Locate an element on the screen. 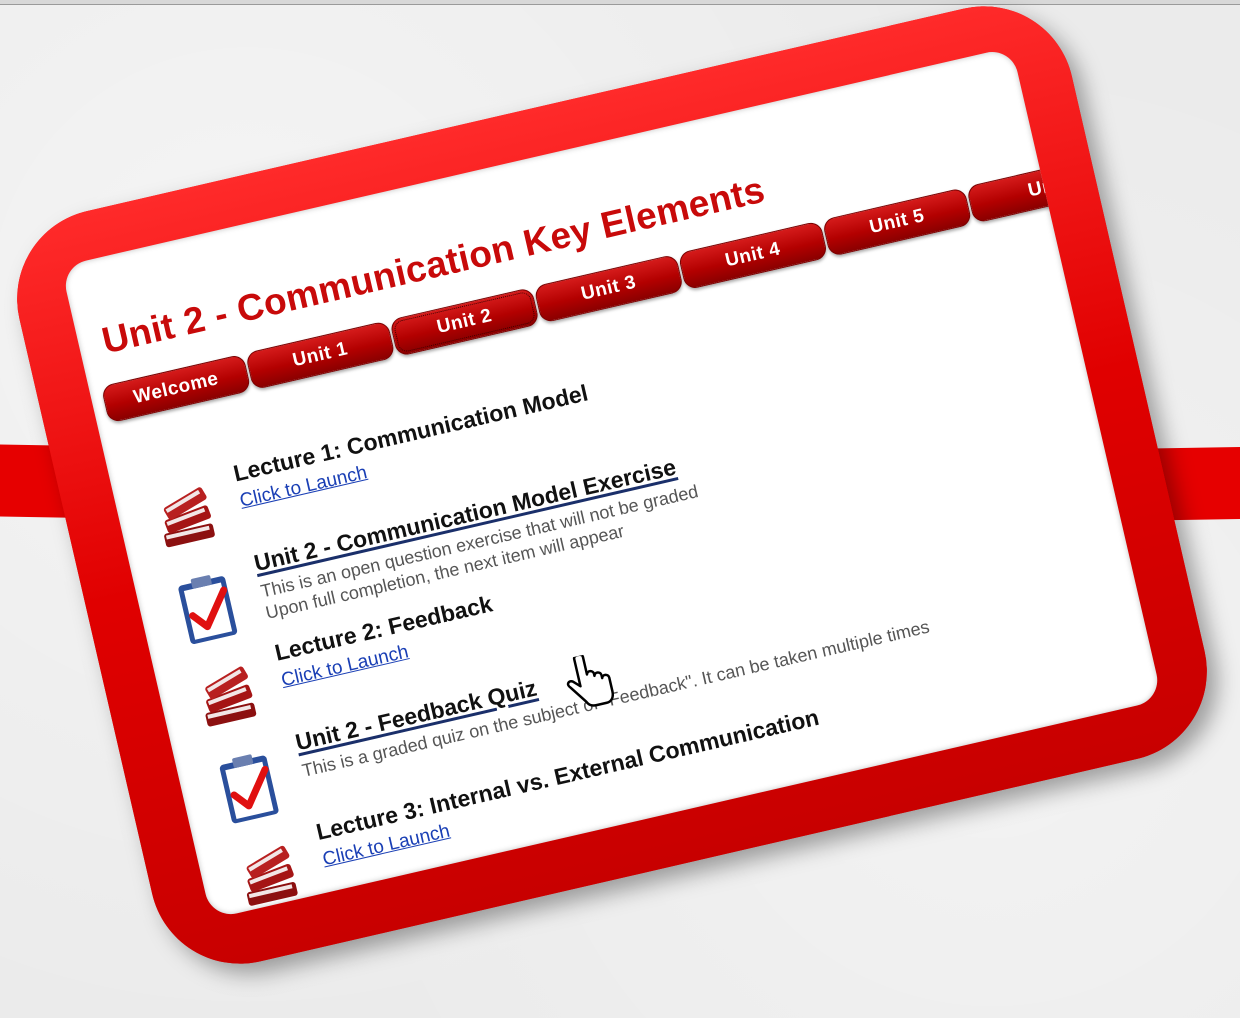 Image resolution: width=1240 pixels, height=1018 pixels. tab-unit-3: Unit 3 is located at coordinates (609, 288).